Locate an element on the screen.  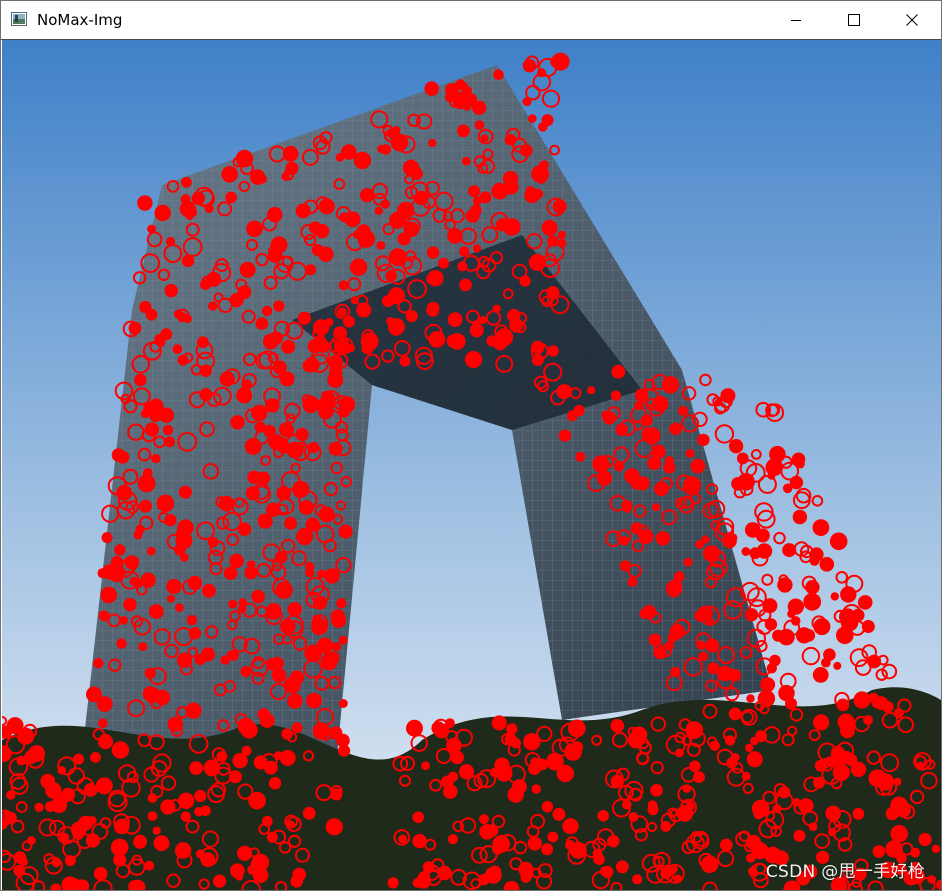
maximize-button is located at coordinates (854, 20).